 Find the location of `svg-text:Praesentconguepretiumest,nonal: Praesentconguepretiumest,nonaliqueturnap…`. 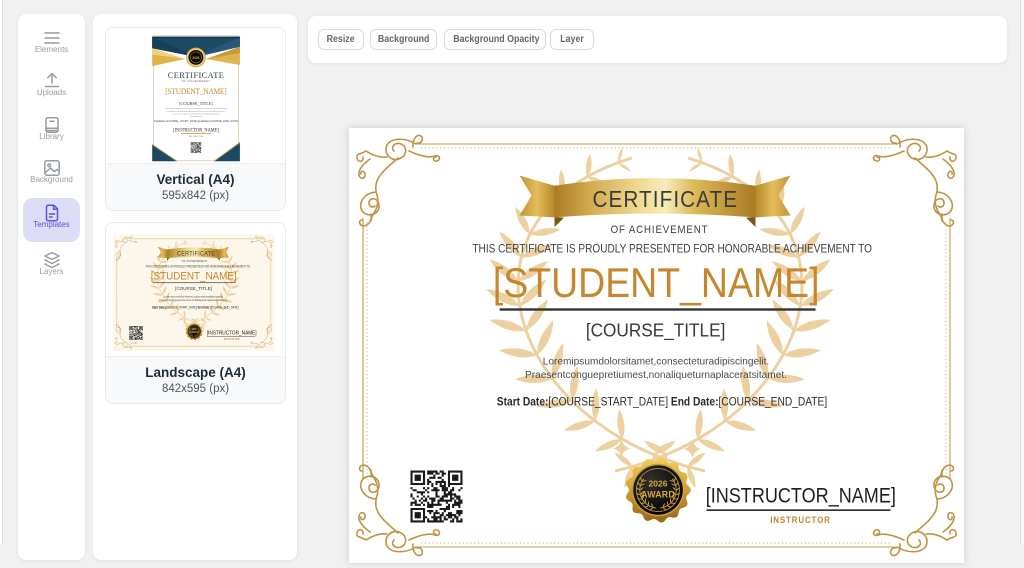

svg-text:Praesentconguepretiumest,nonal: Praesentconguepretiumest,nonaliqueturnap… is located at coordinates (656, 374).